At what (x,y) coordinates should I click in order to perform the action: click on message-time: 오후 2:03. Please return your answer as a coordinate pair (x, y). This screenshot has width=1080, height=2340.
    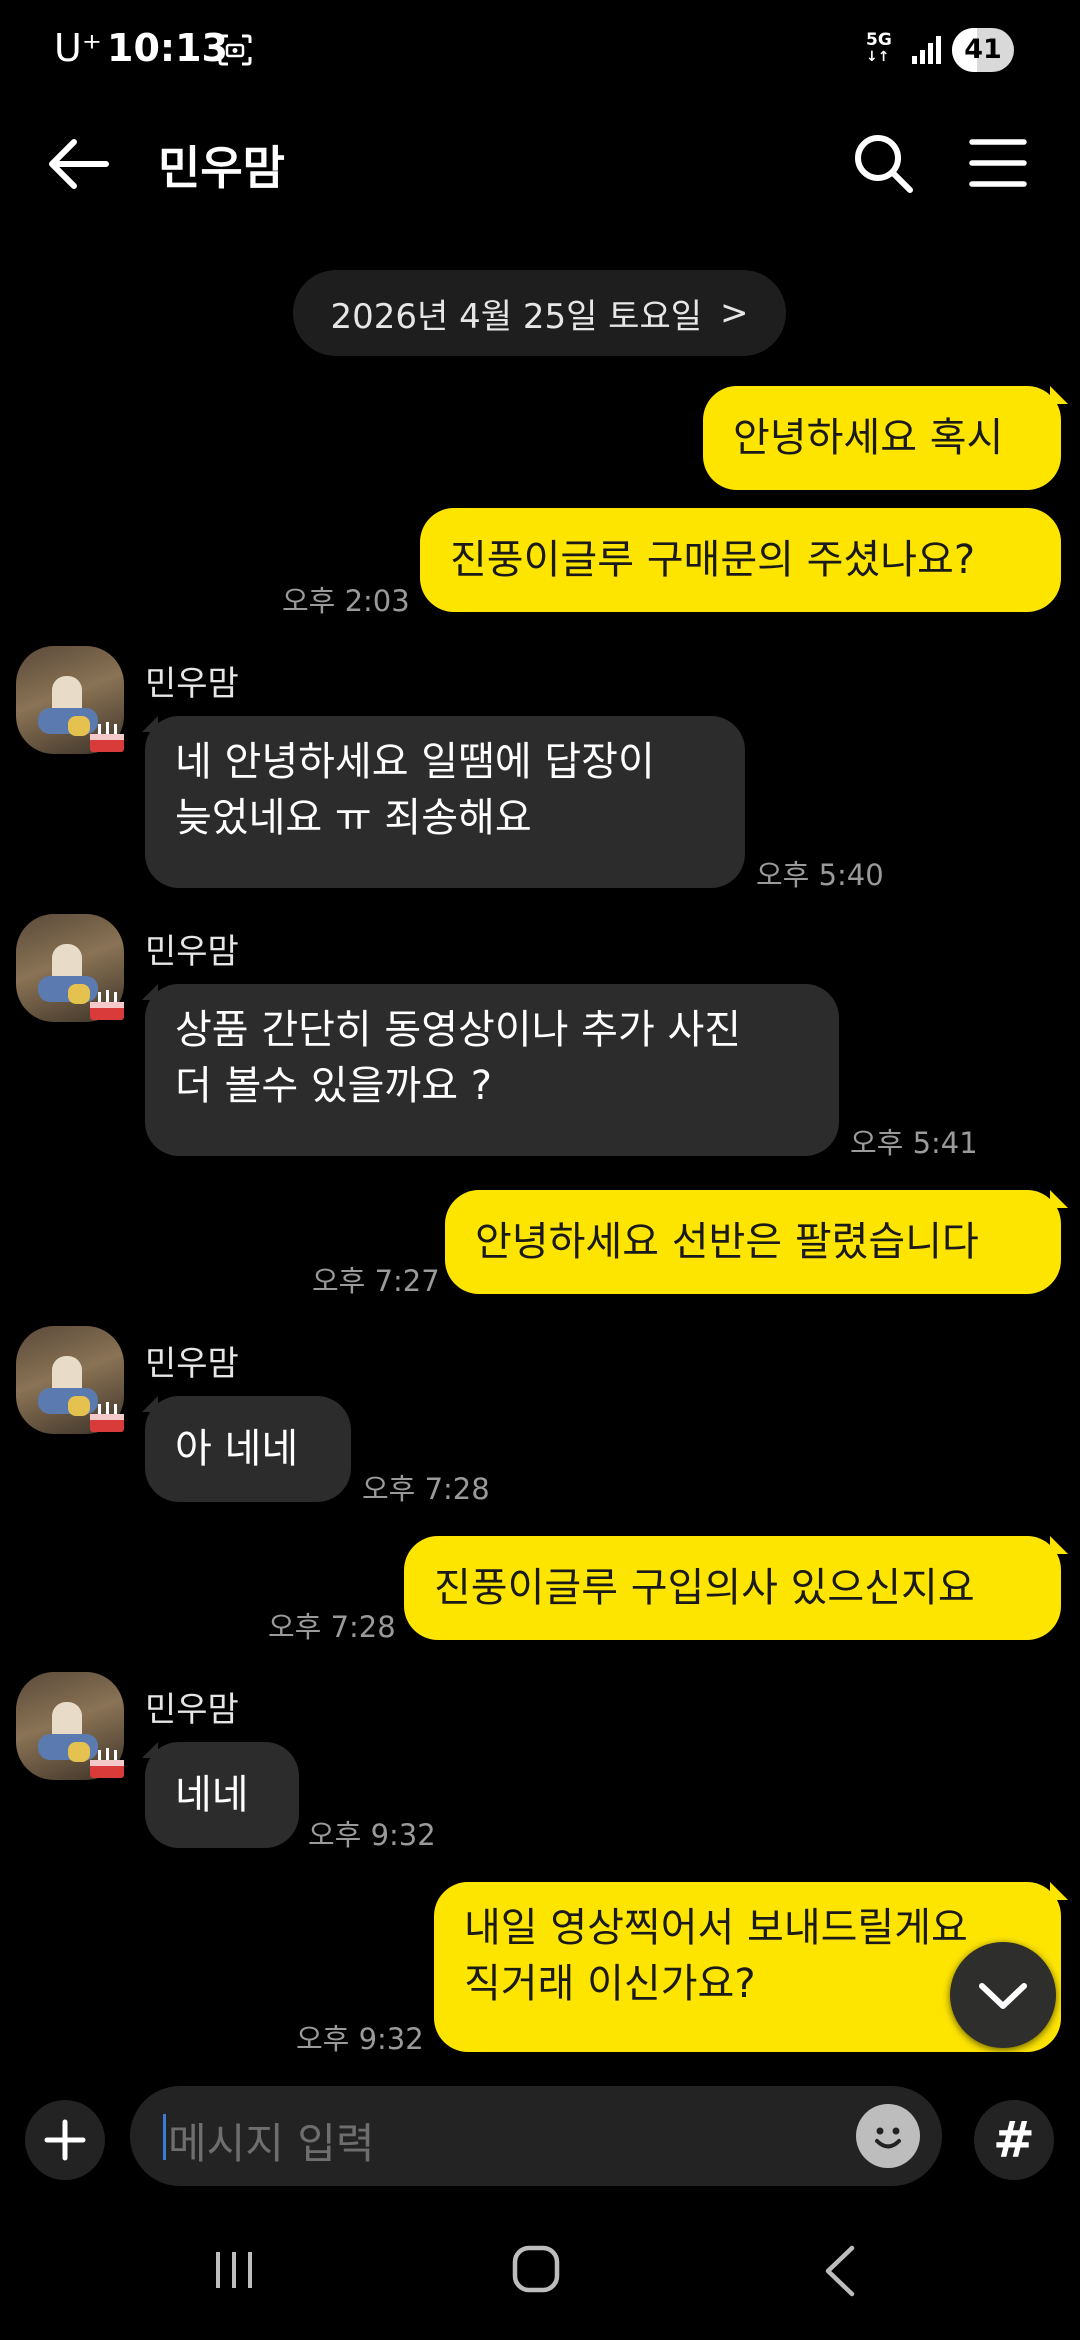
    Looking at the image, I should click on (346, 601).